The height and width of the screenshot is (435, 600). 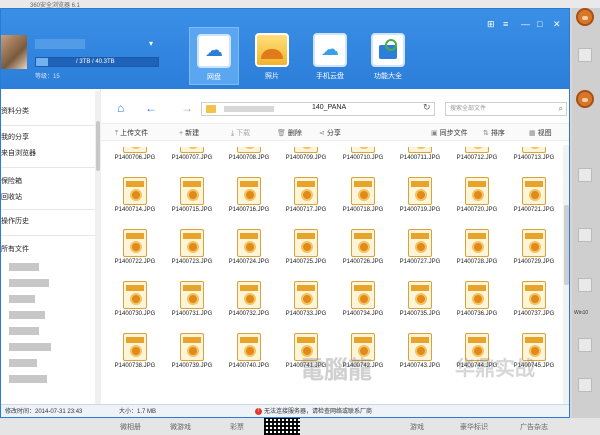 What do you see at coordinates (363, 206) in the screenshot?
I see `file-item: P1400718.JPG` at bounding box center [363, 206].